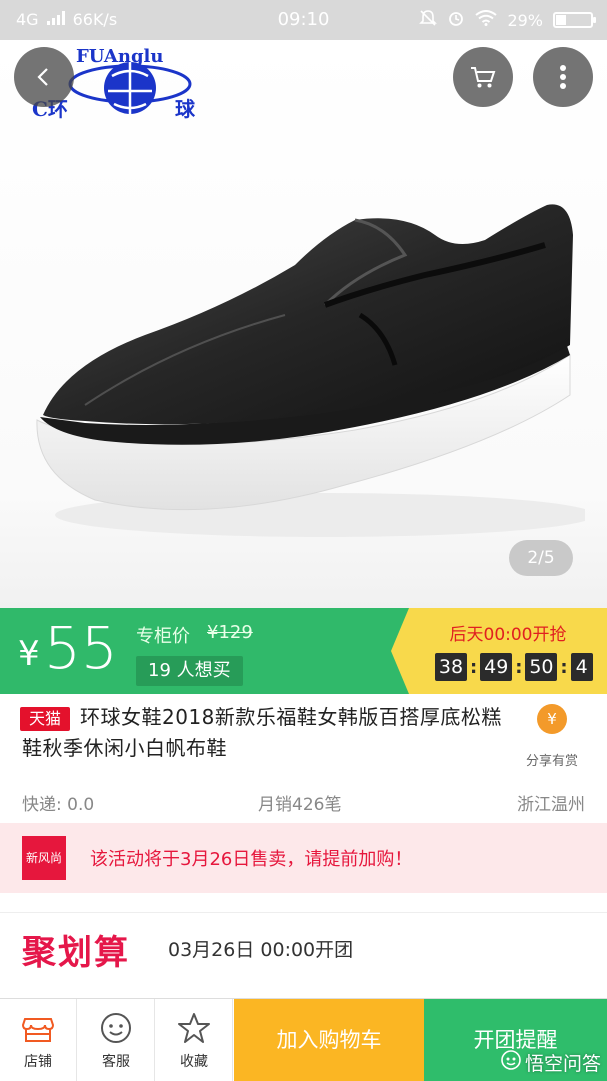  What do you see at coordinates (120, 56) in the screenshot?
I see `svg-text: FUAnglu` at bounding box center [120, 56].